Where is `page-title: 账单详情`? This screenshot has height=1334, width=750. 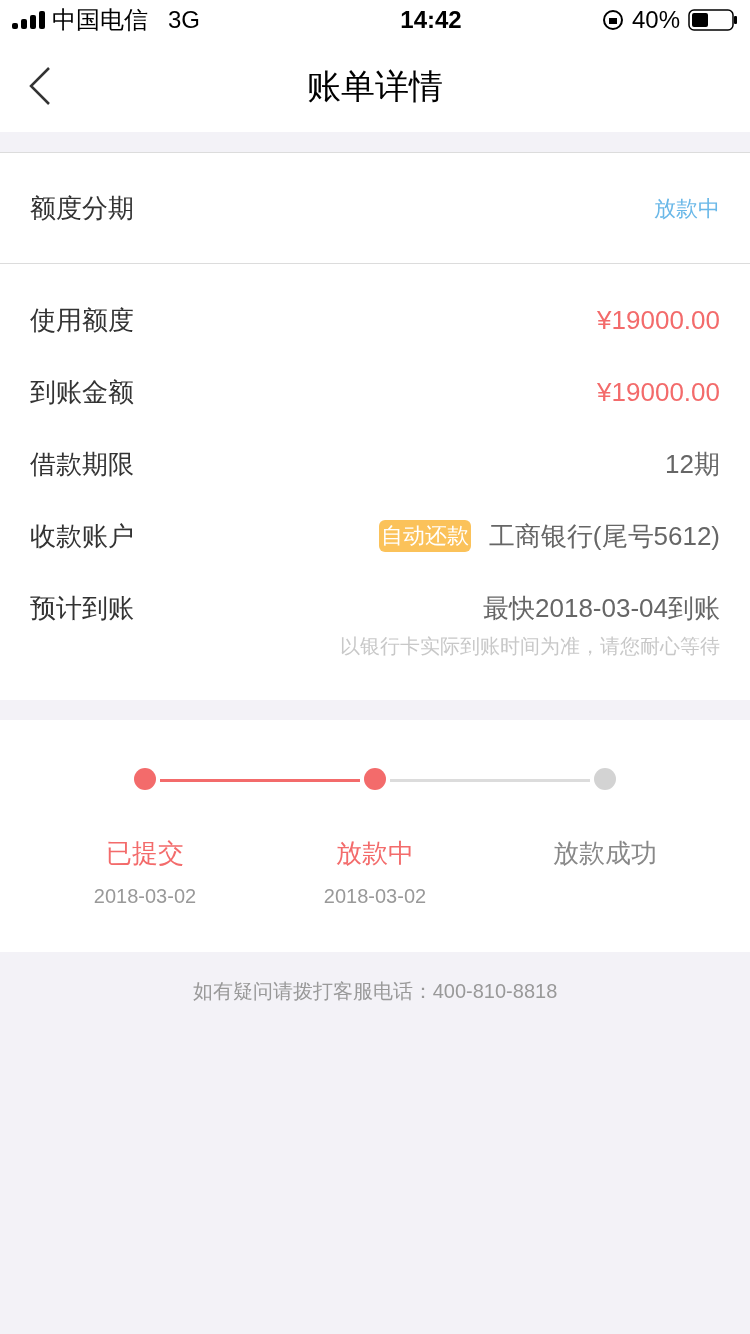 page-title: 账单详情 is located at coordinates (375, 86).